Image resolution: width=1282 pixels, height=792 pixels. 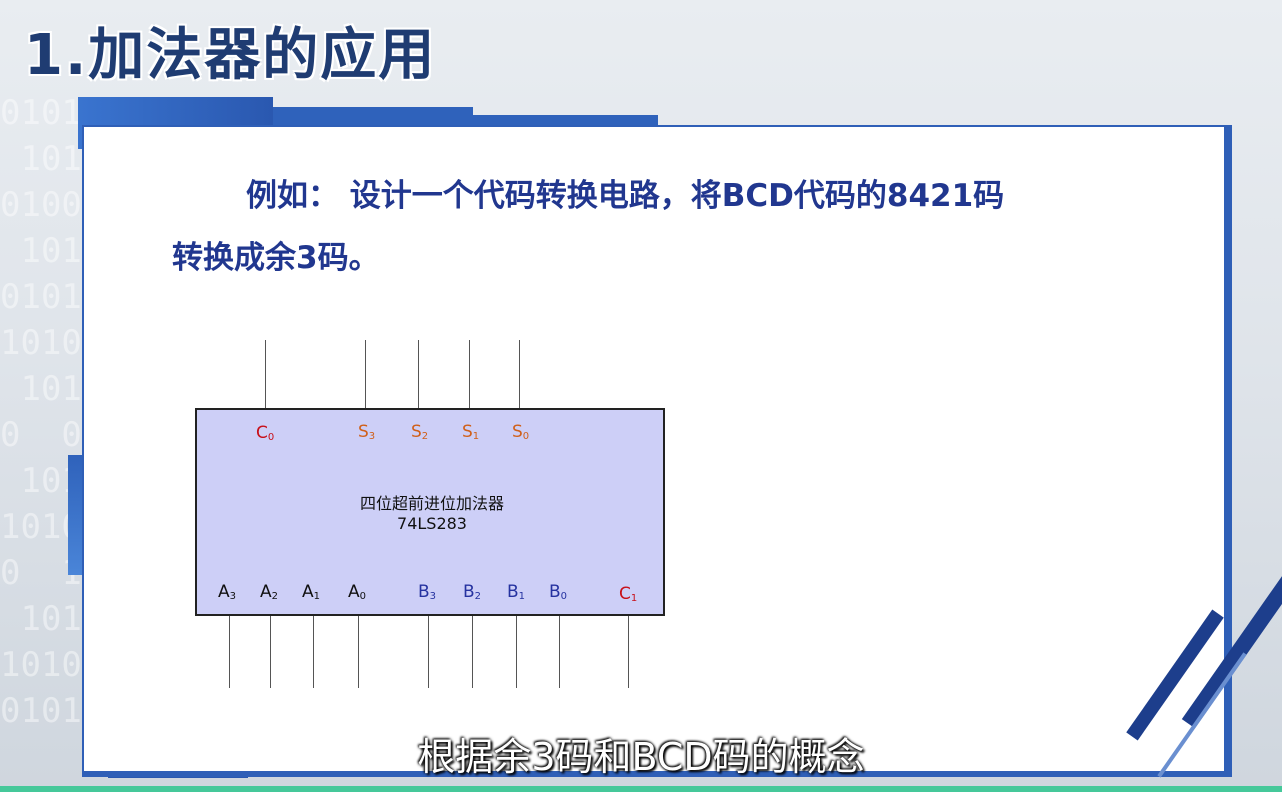 I want to click on pin-label-a0-sub: 0, so click(x=363, y=596).